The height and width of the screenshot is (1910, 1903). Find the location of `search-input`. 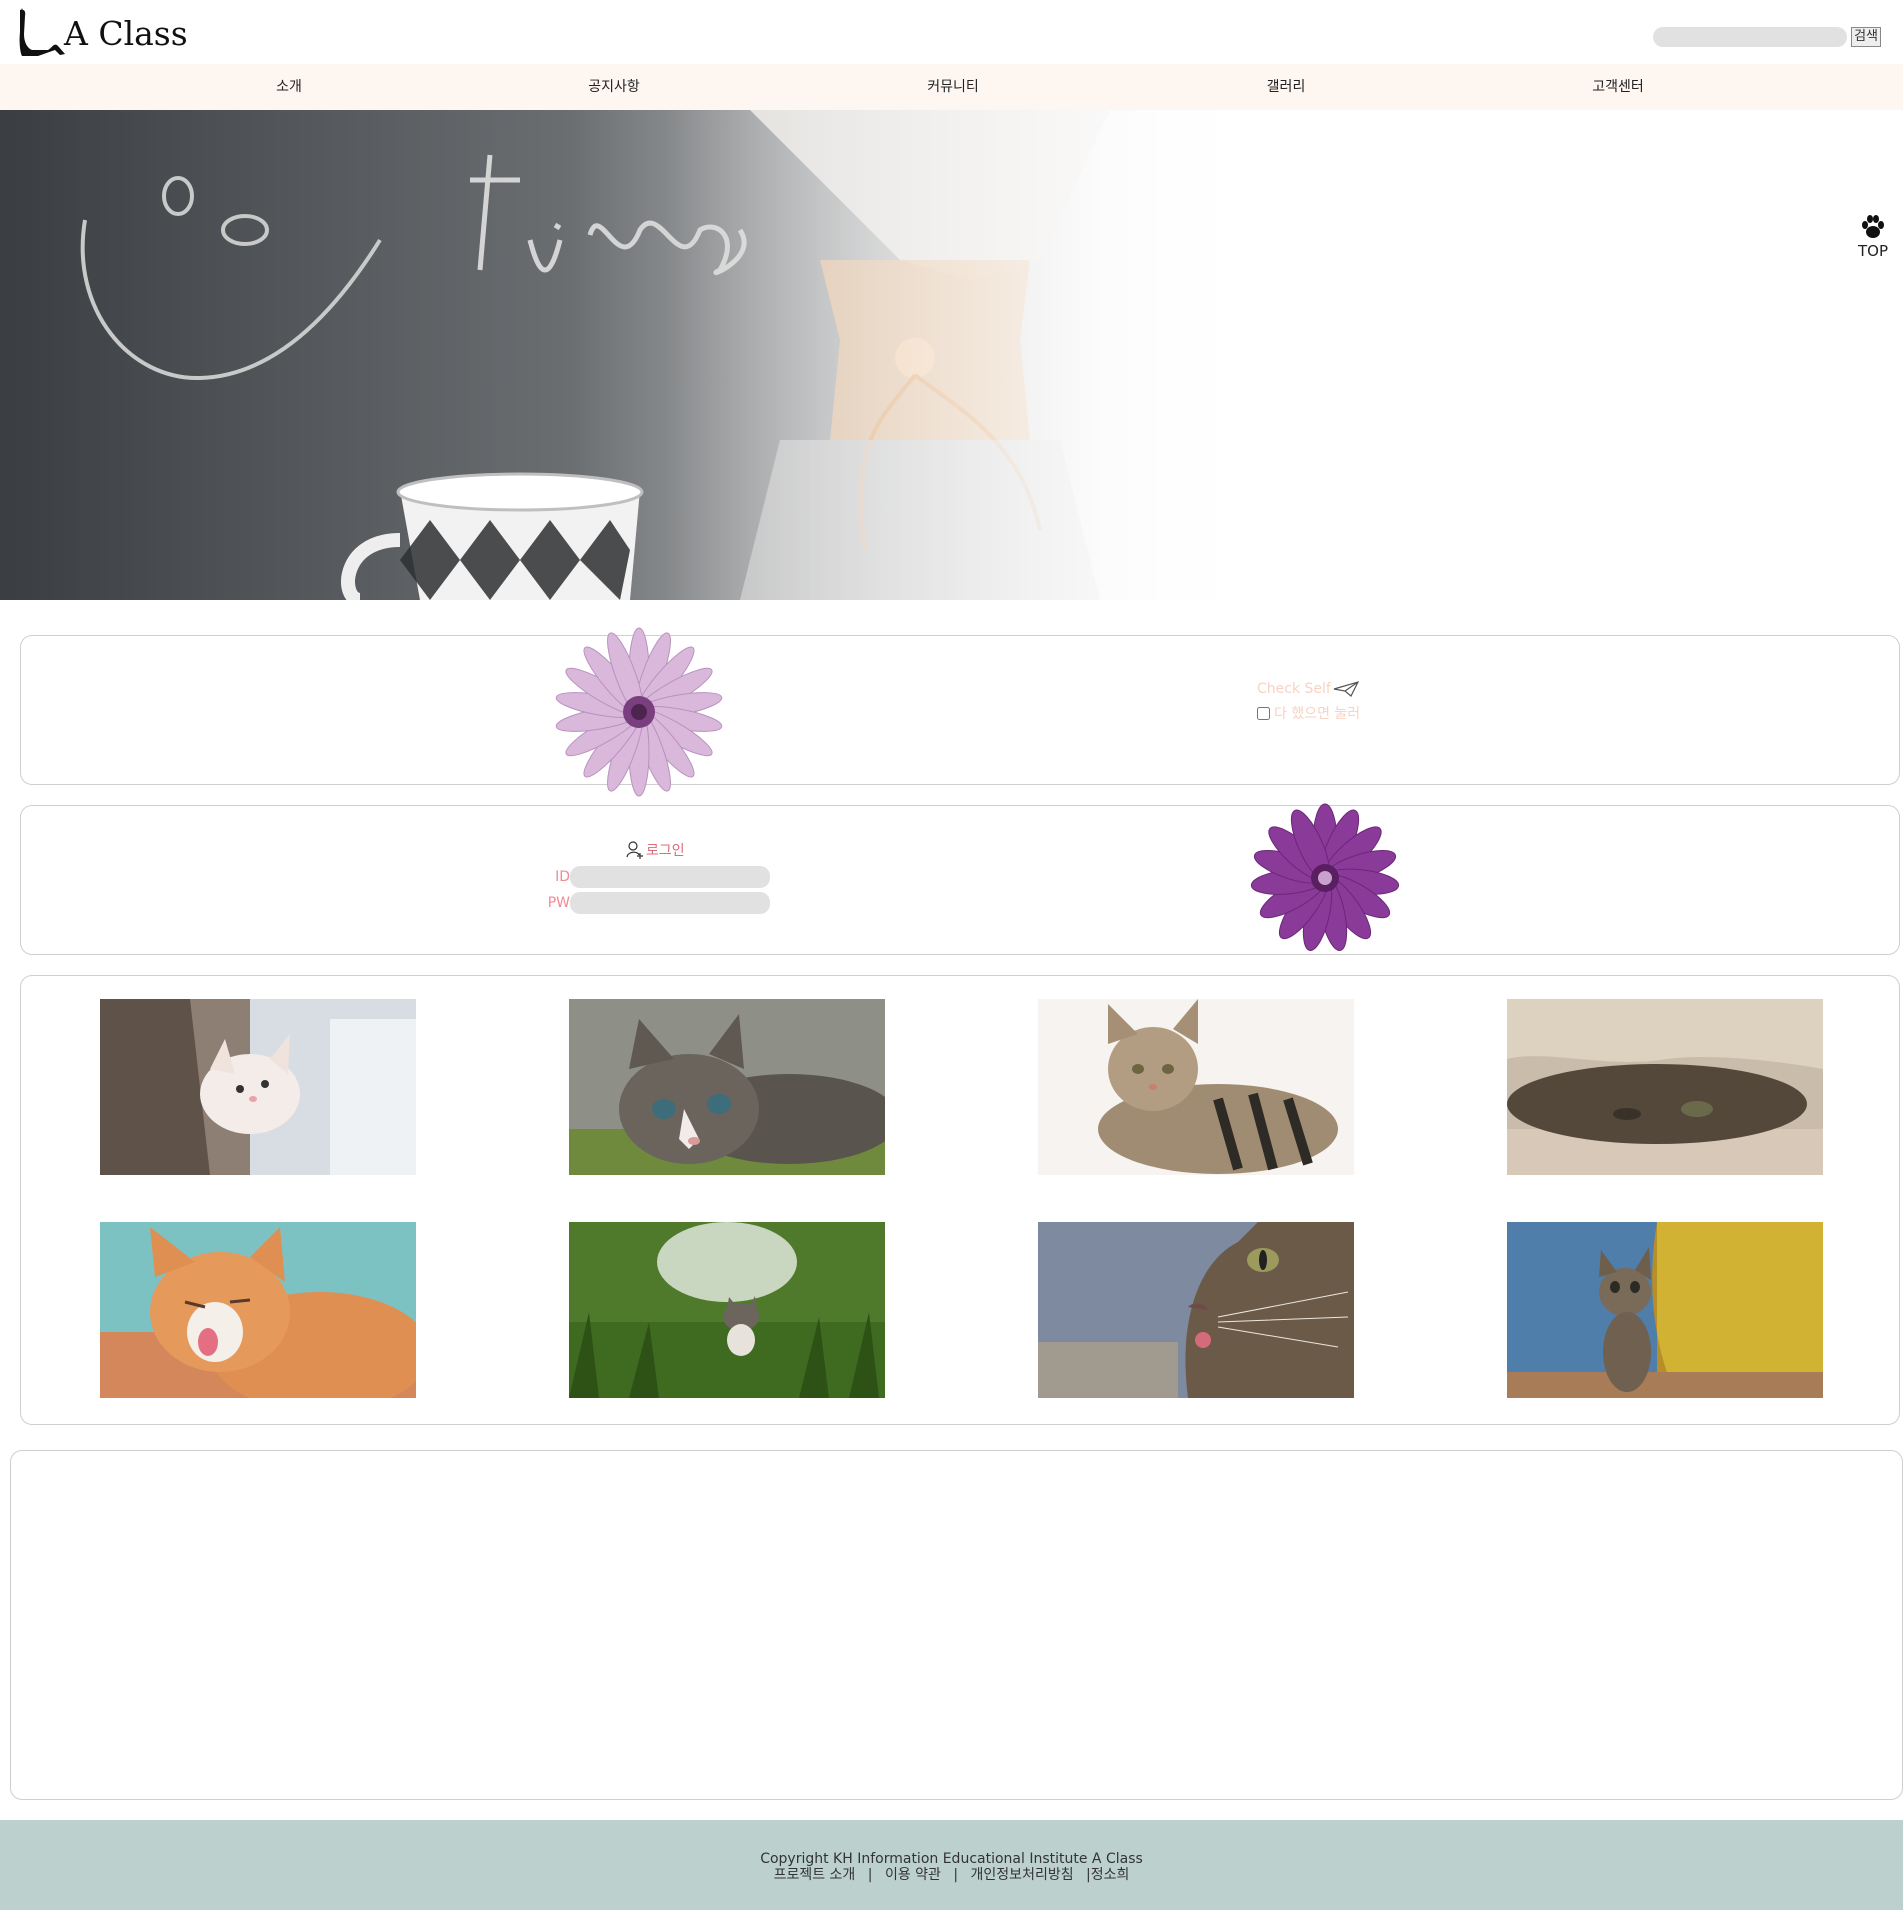

search-input is located at coordinates (1750, 37).